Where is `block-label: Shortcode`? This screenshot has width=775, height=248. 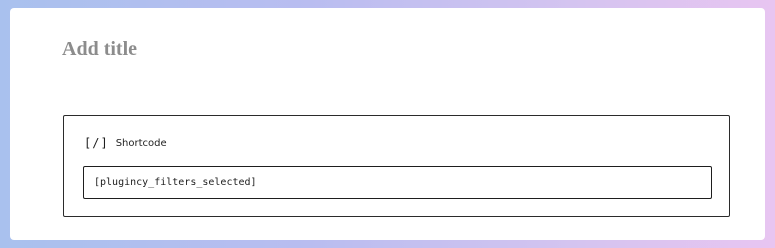 block-label: Shortcode is located at coordinates (141, 143).